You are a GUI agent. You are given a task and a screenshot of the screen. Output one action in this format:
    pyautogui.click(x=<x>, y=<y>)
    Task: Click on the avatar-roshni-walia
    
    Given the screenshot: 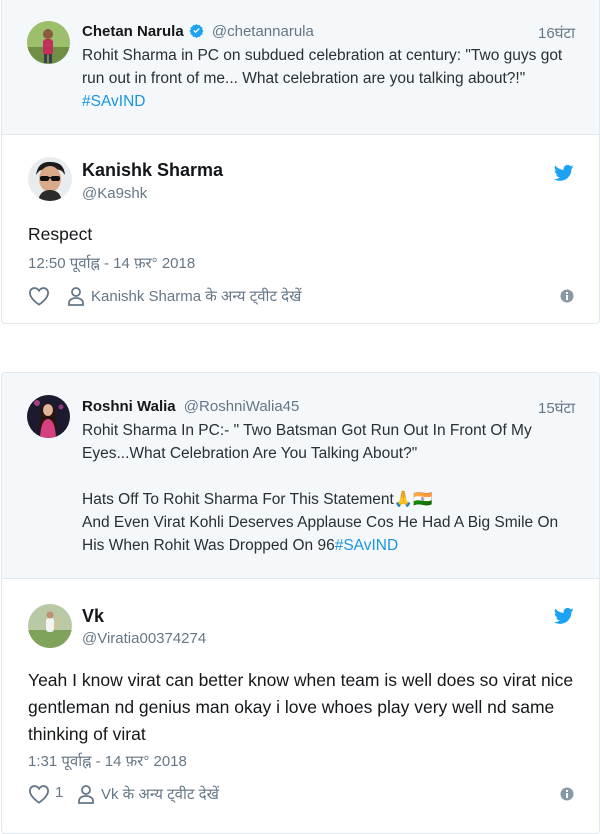 What is the action you would take?
    pyautogui.click(x=48, y=416)
    